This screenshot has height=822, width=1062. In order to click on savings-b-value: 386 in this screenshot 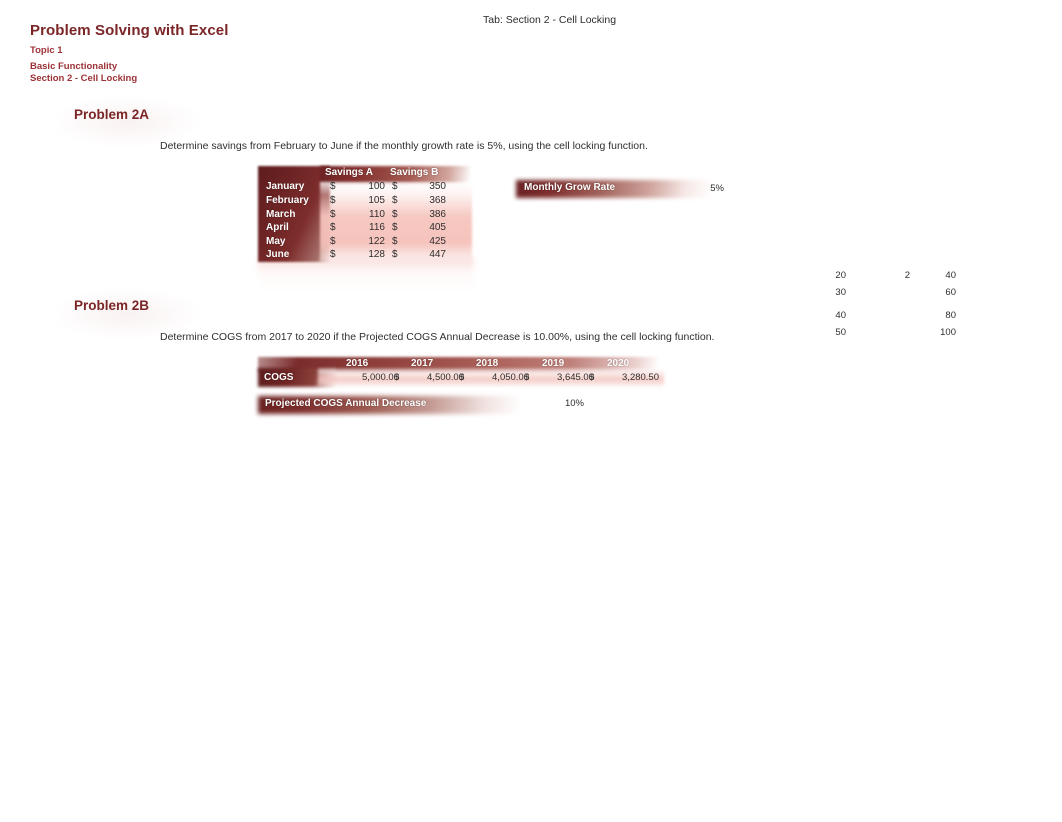, I will do `click(437, 214)`.